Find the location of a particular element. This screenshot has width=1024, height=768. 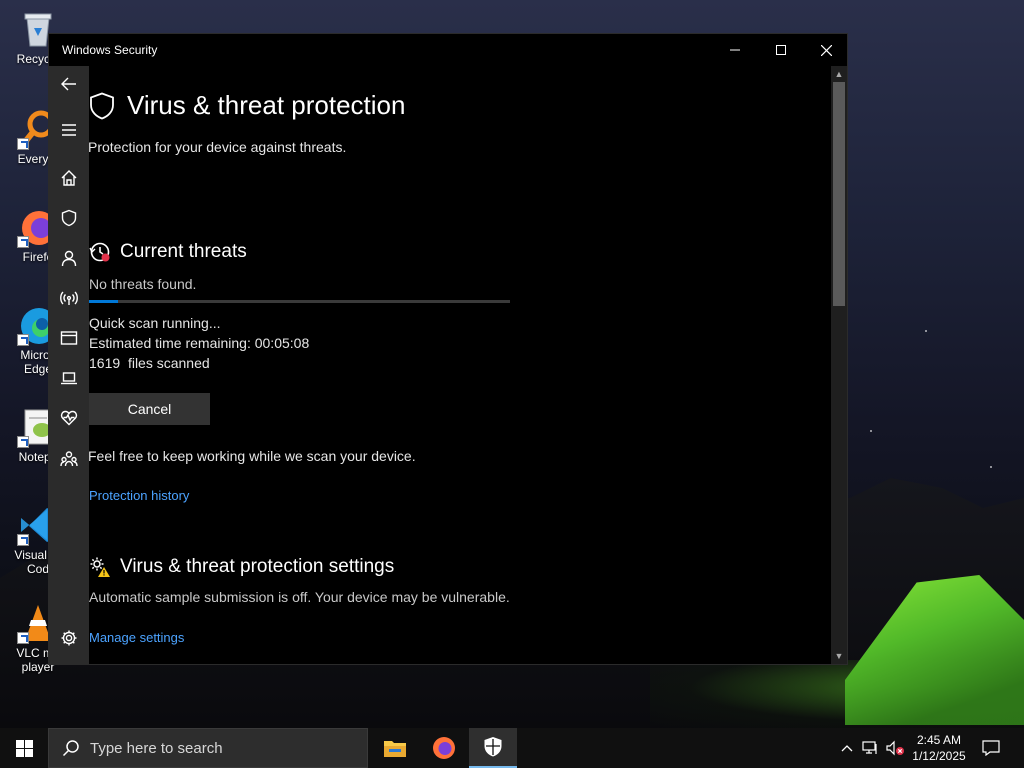

files-scanned-label: files scanned is located at coordinates (168, 363).